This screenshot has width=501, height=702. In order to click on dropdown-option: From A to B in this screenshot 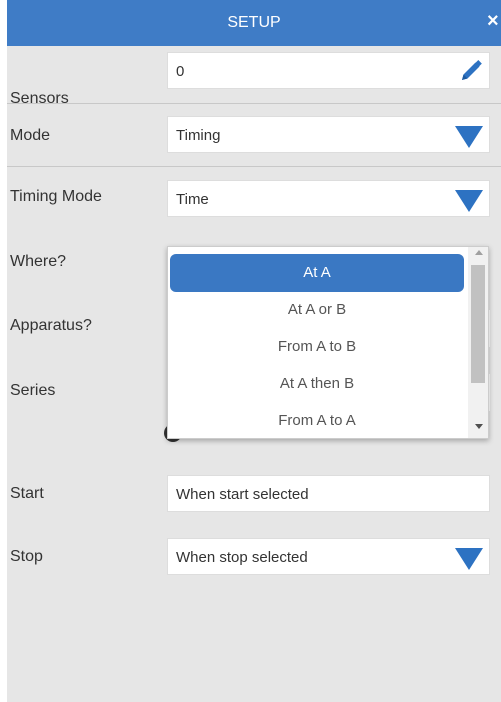, I will do `click(317, 347)`.